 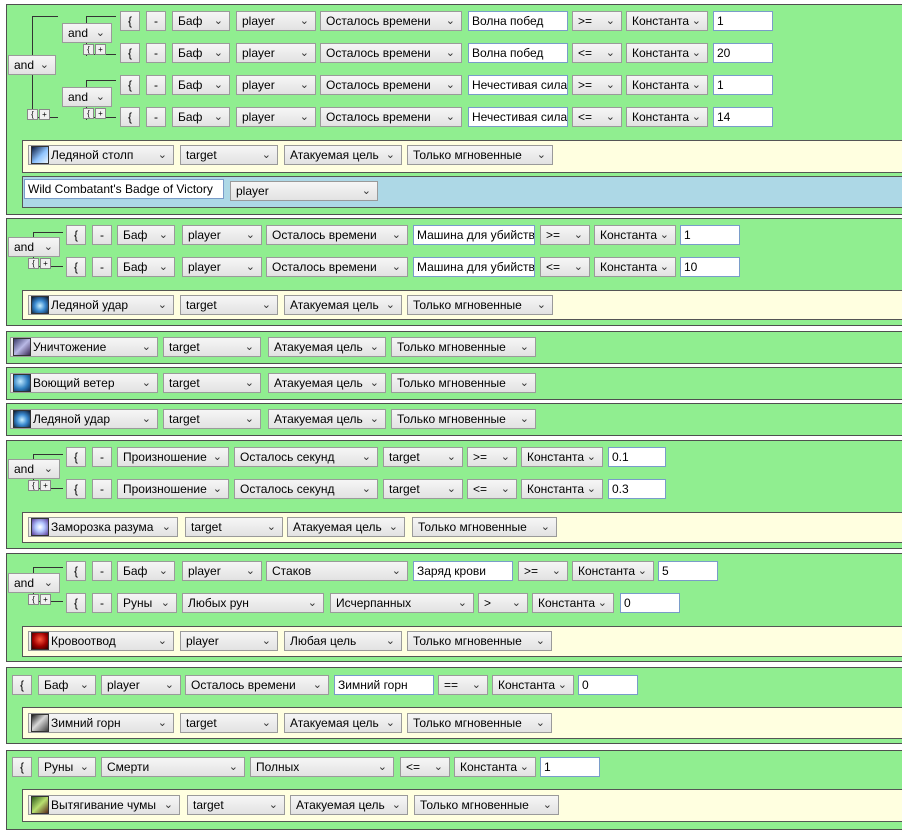 I want to click on condition-type-dropdown: Произношение, so click(x=173, y=489).